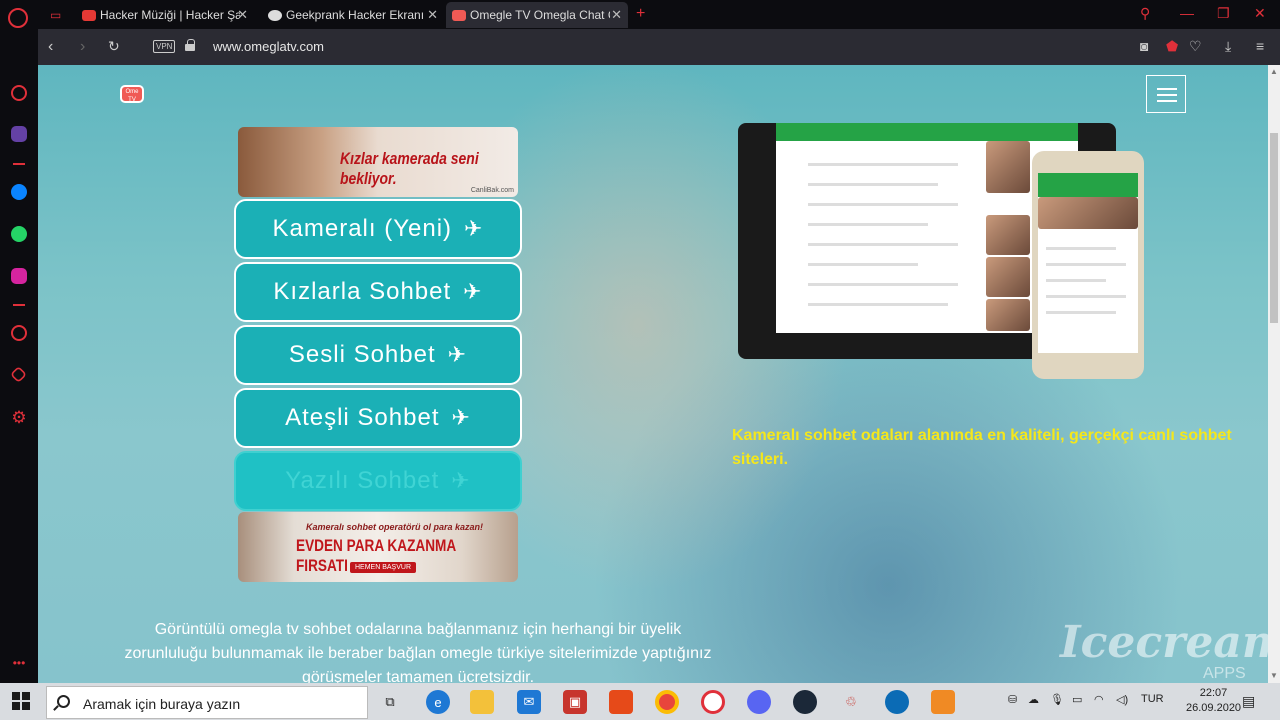  I want to click on instagram-icon, so click(19, 276).